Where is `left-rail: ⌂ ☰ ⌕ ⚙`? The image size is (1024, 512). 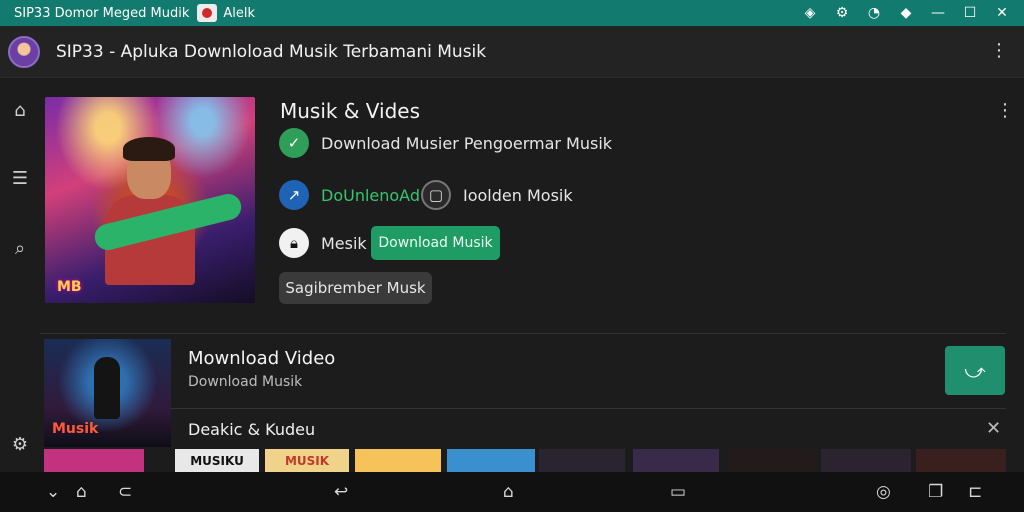
left-rail: ⌂ ☰ ⌕ ⚙ is located at coordinates (20, 275).